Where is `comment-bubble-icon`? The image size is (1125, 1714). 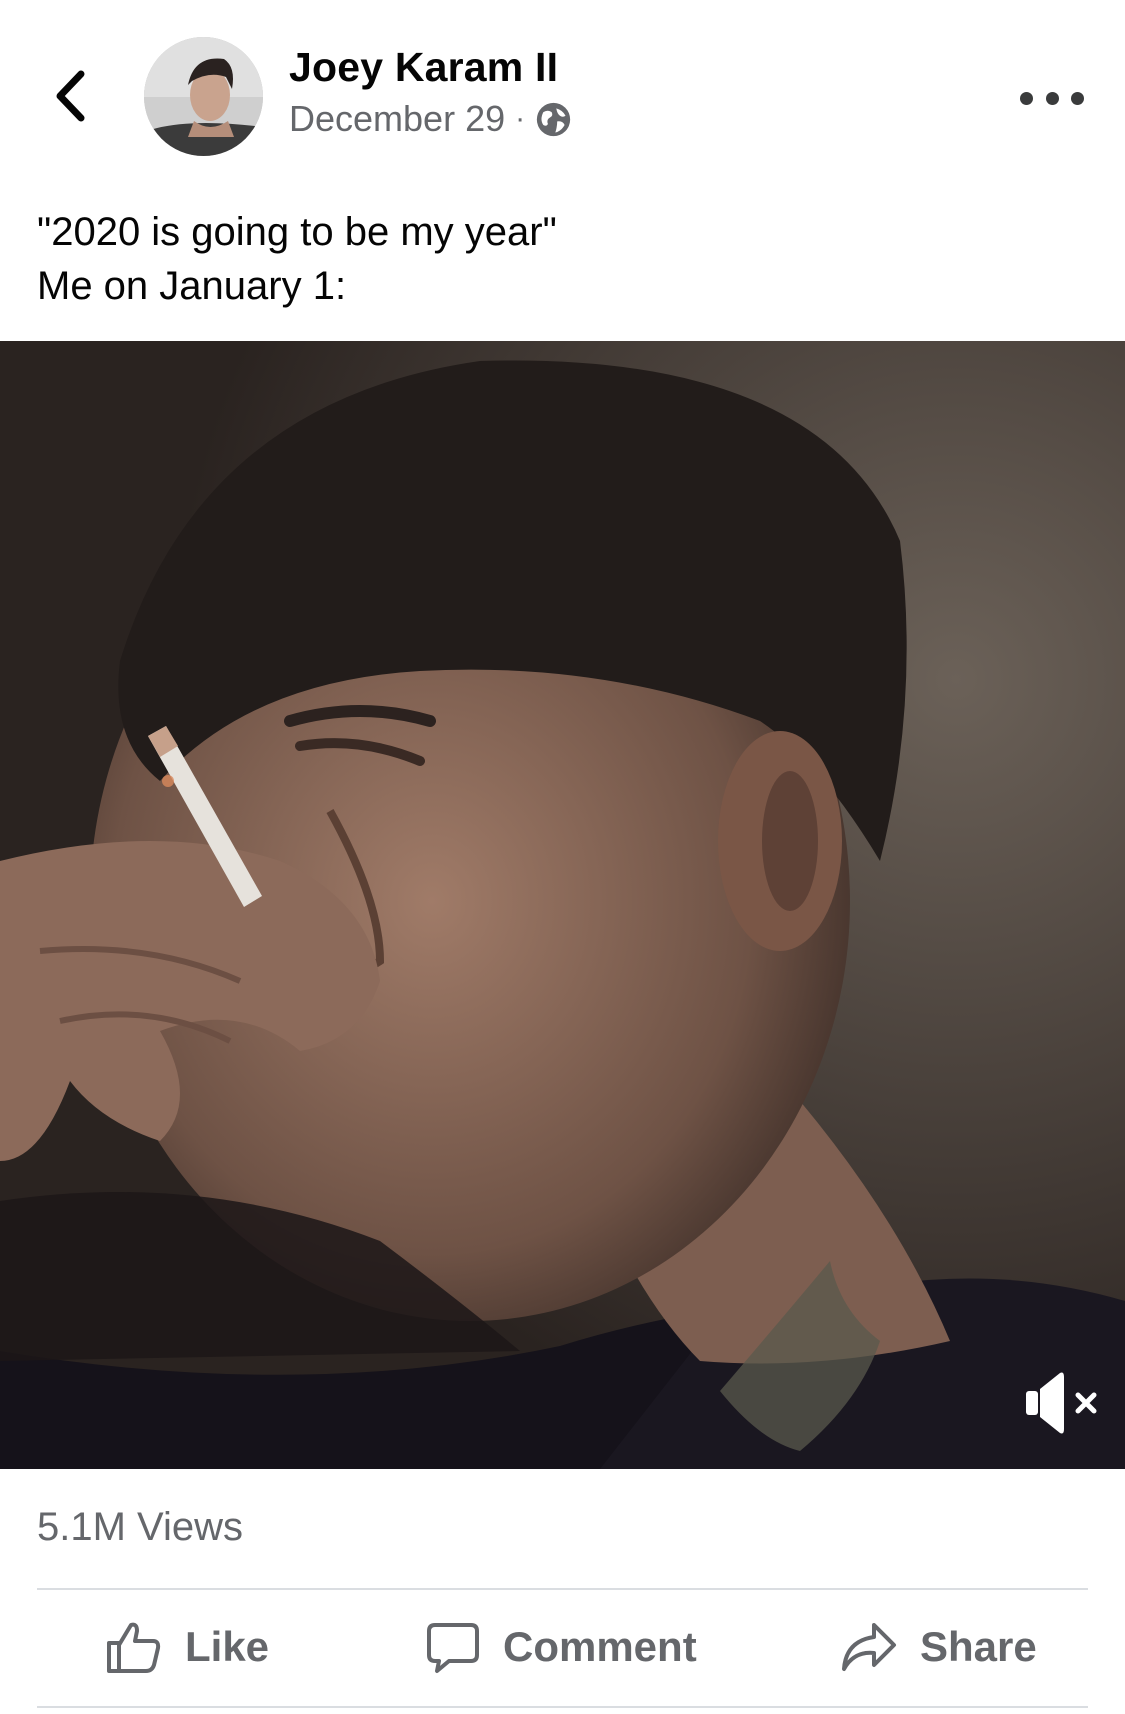
comment-bubble-icon is located at coordinates (453, 1648).